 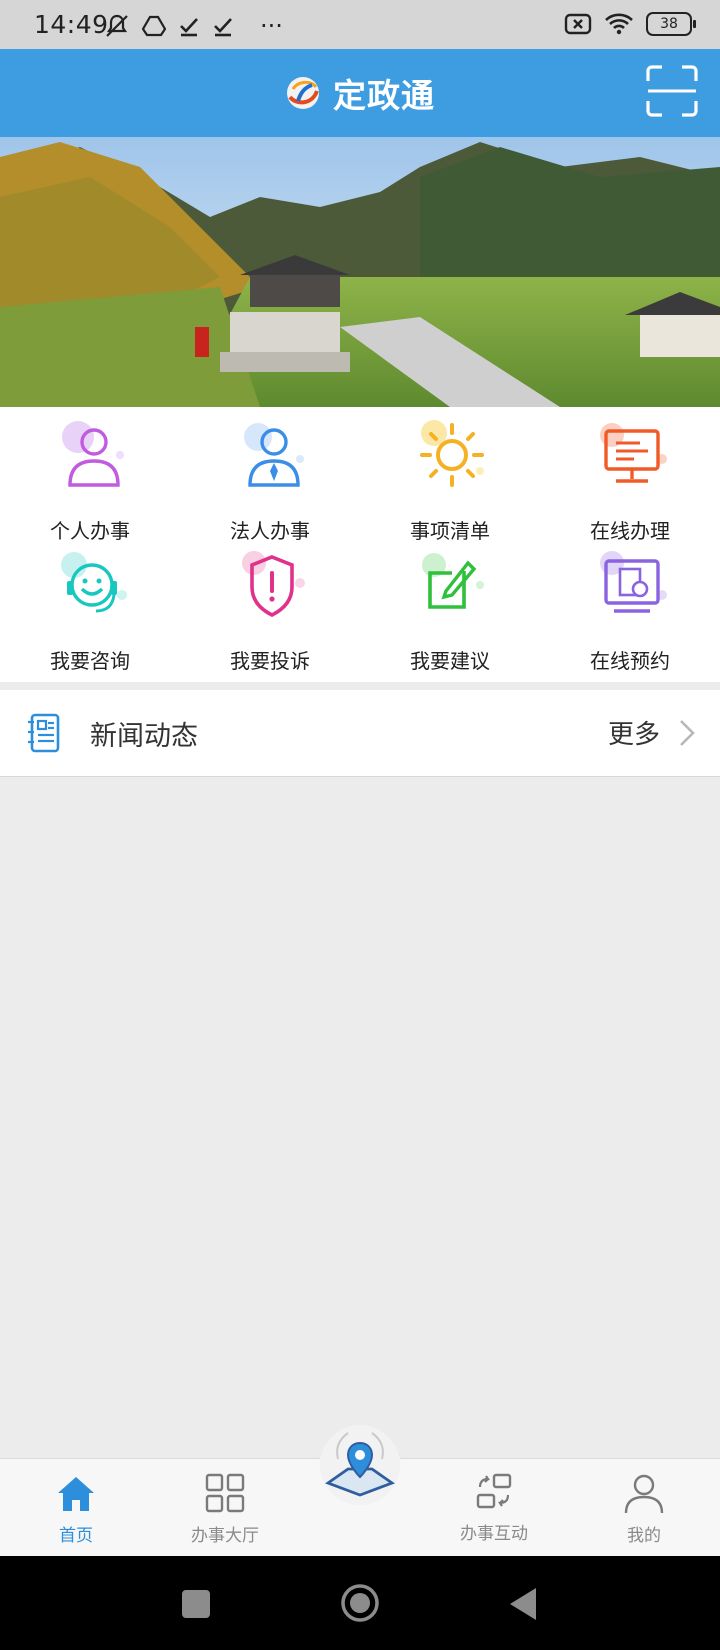 I want to click on system-navigation-bar, so click(x=360, y=1603).